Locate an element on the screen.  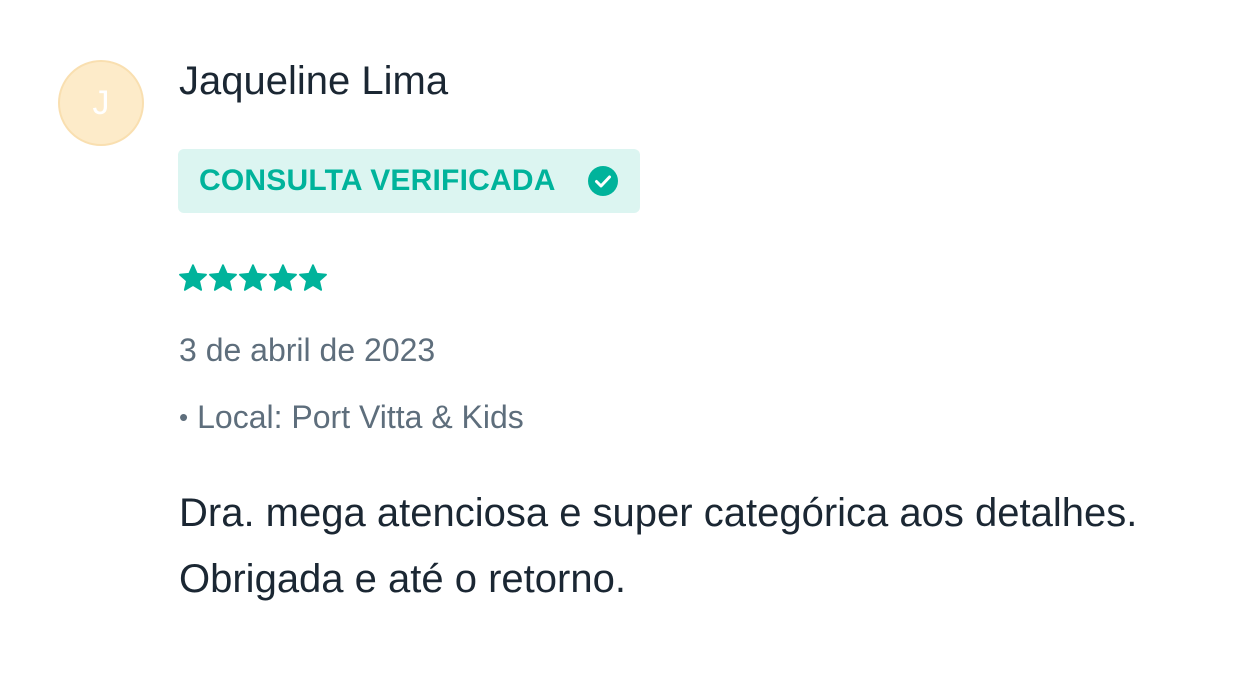
avatar: J is located at coordinates (101, 103).